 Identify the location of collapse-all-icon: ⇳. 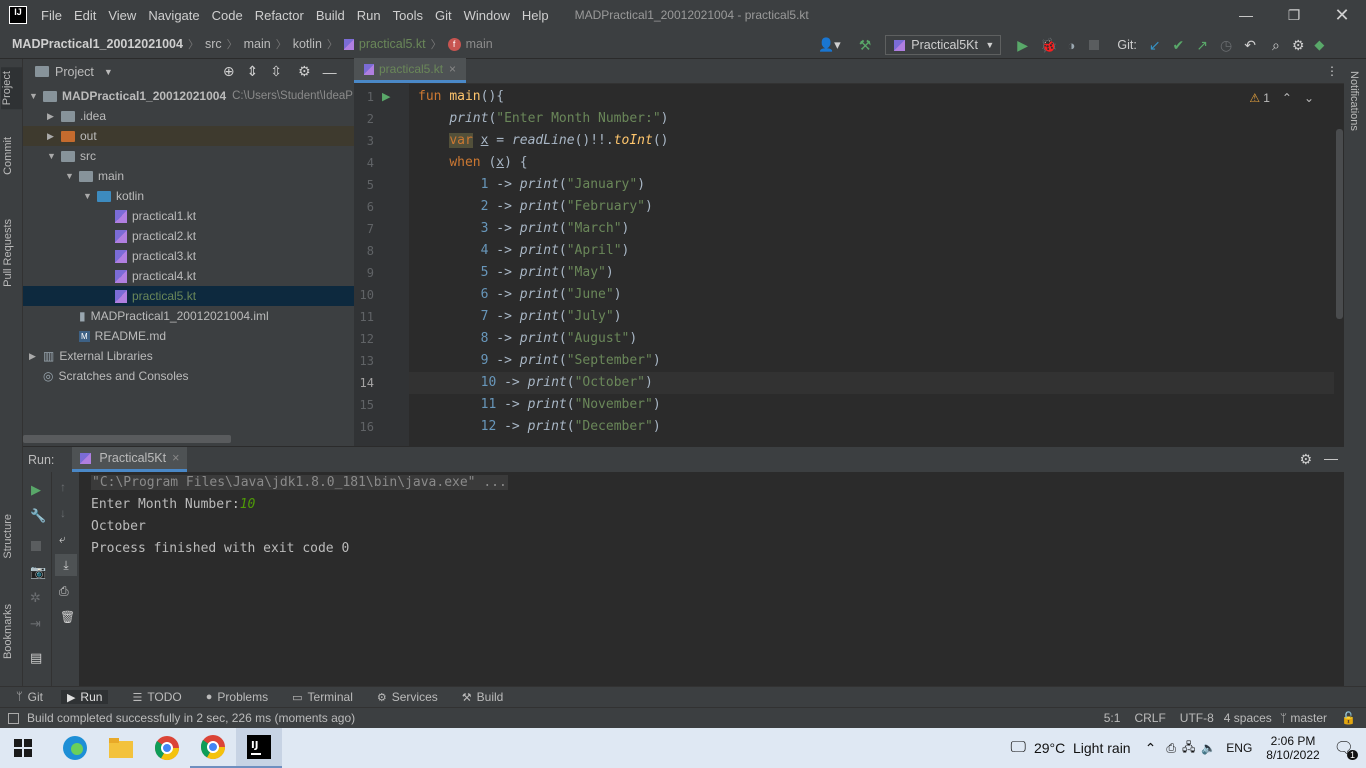
(276, 71).